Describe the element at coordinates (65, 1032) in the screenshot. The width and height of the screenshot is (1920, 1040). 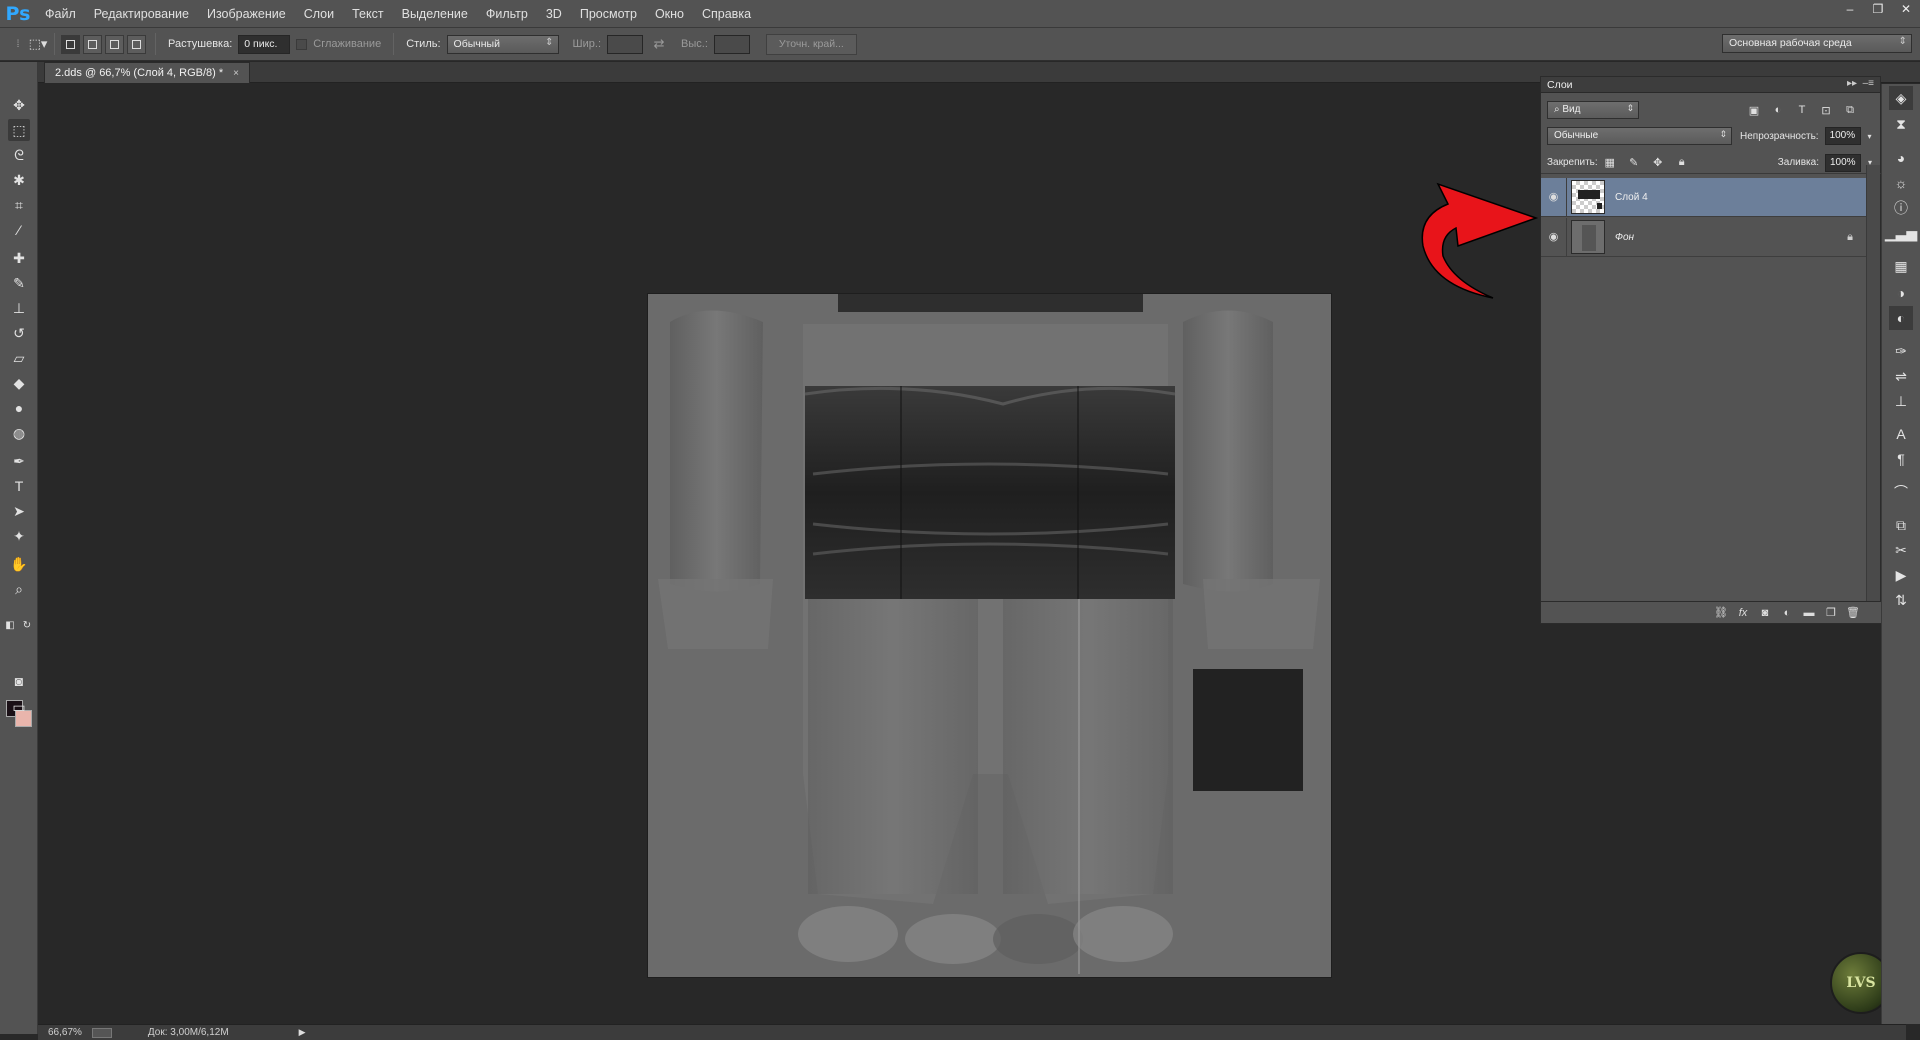
I see `zoom-level: 66,67%` at that location.